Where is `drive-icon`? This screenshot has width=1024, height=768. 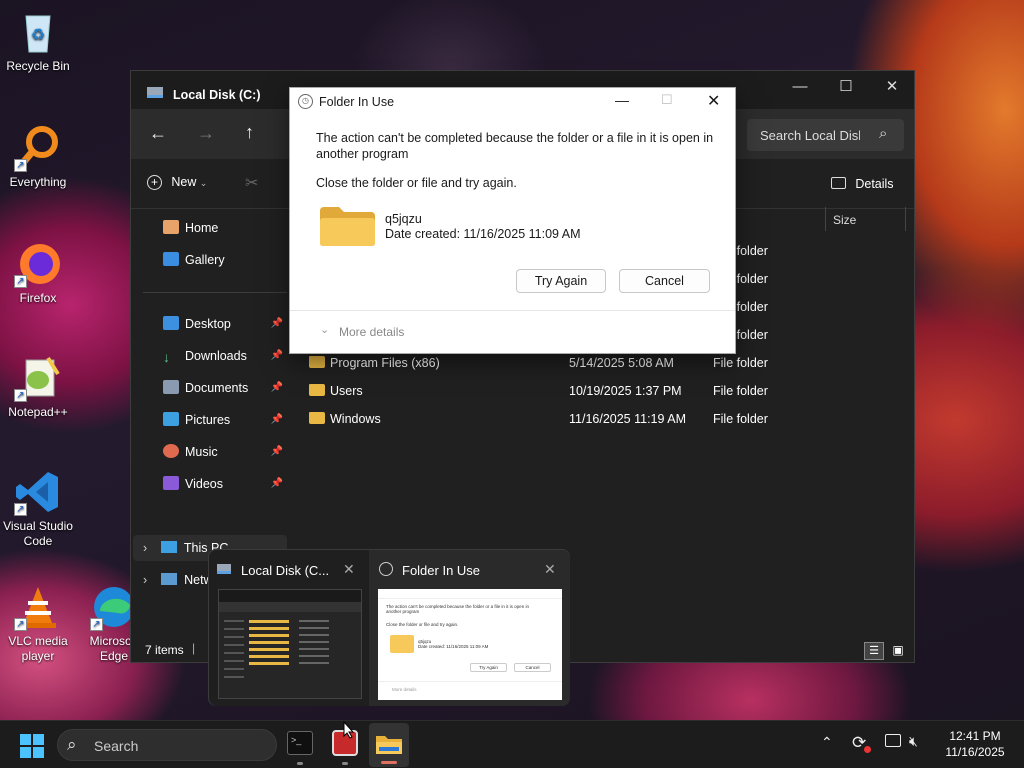
drive-icon is located at coordinates (224, 569).